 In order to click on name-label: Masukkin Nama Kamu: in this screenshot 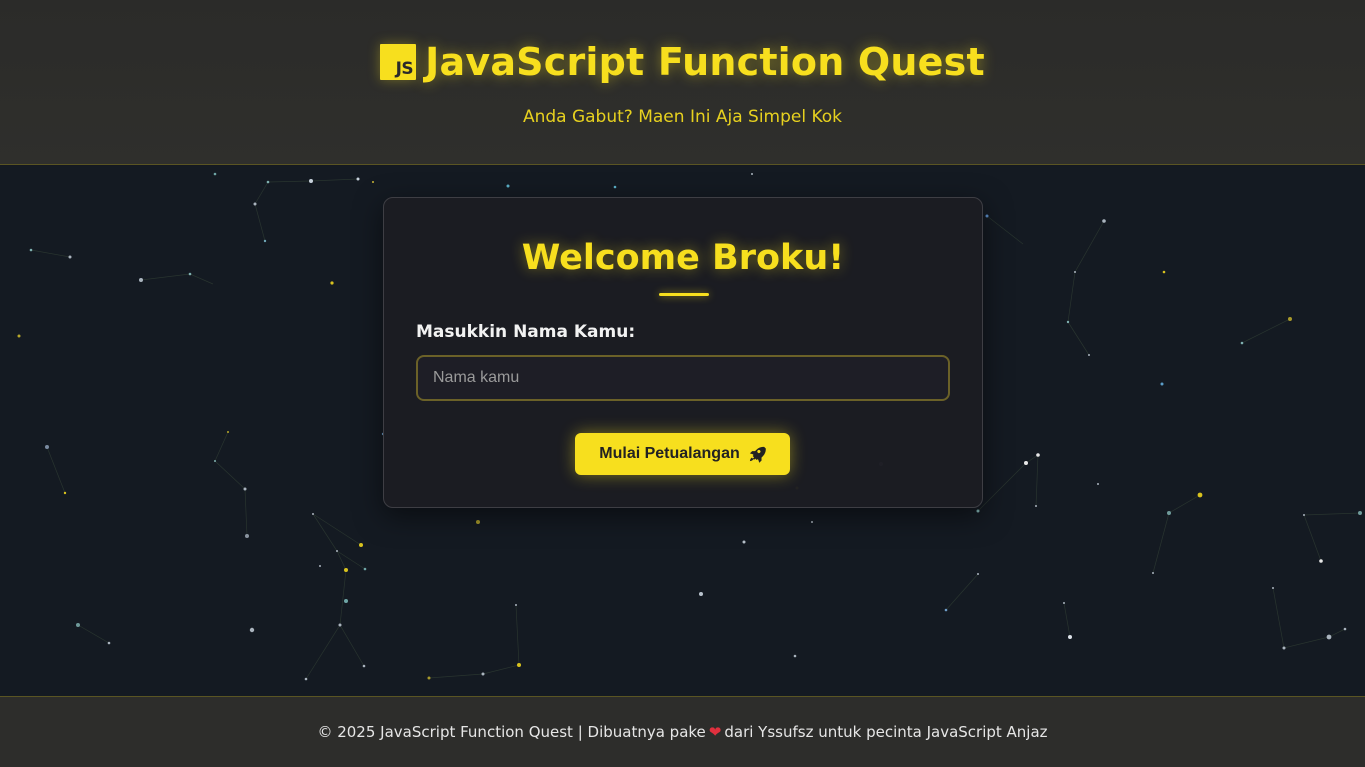, I will do `click(526, 332)`.